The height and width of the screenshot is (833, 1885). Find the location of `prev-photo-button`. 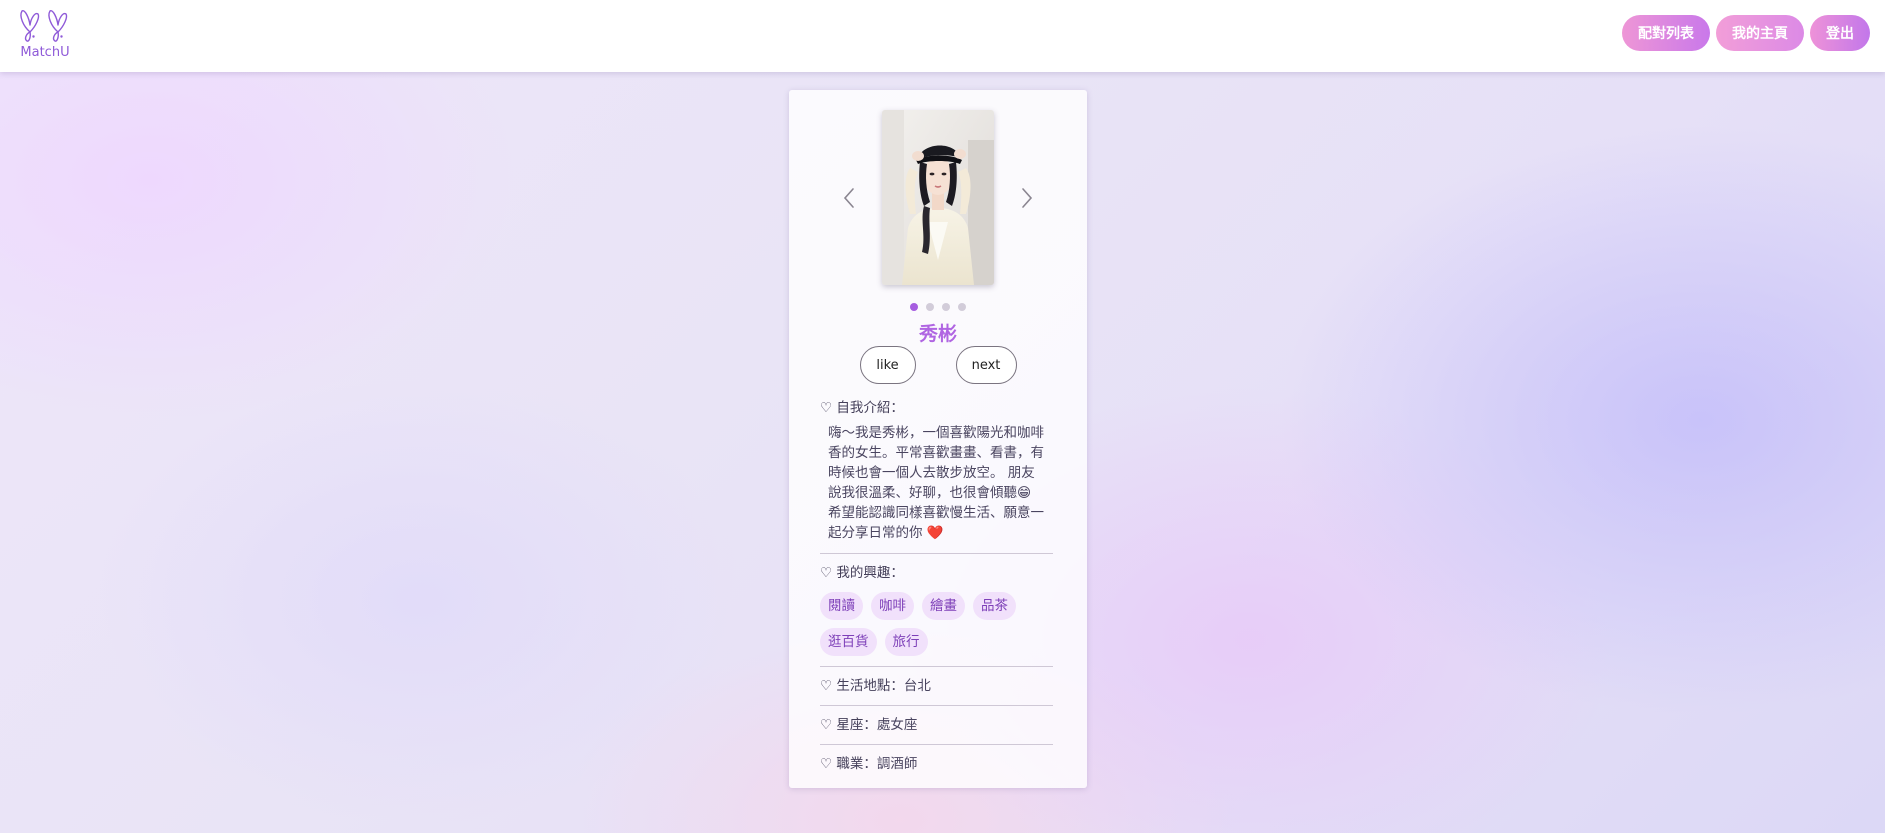

prev-photo-button is located at coordinates (850, 198).